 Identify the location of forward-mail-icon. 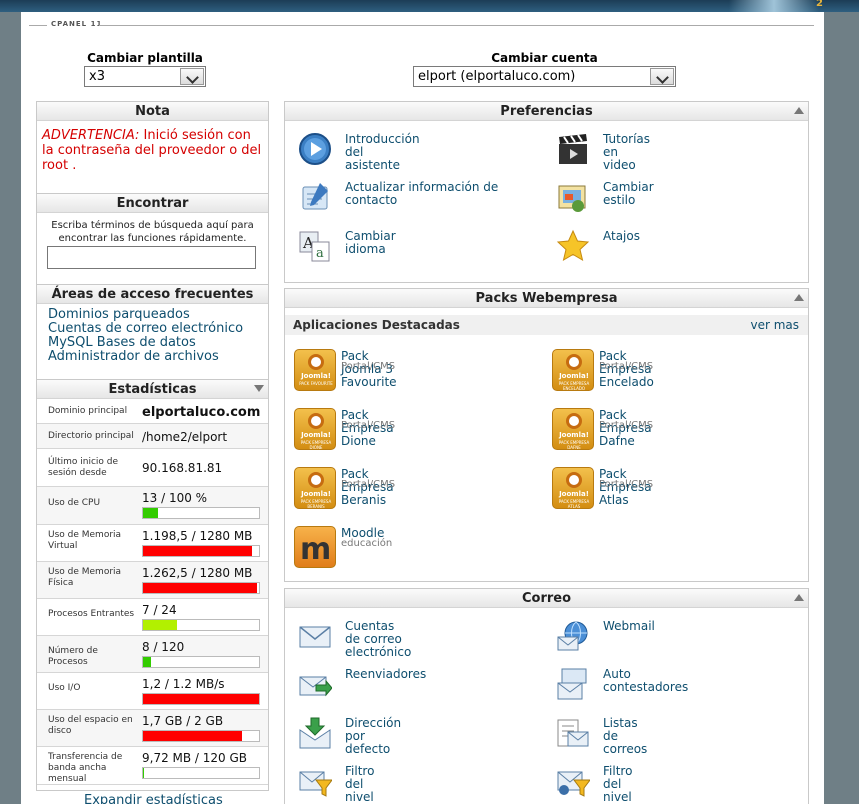
(315, 686).